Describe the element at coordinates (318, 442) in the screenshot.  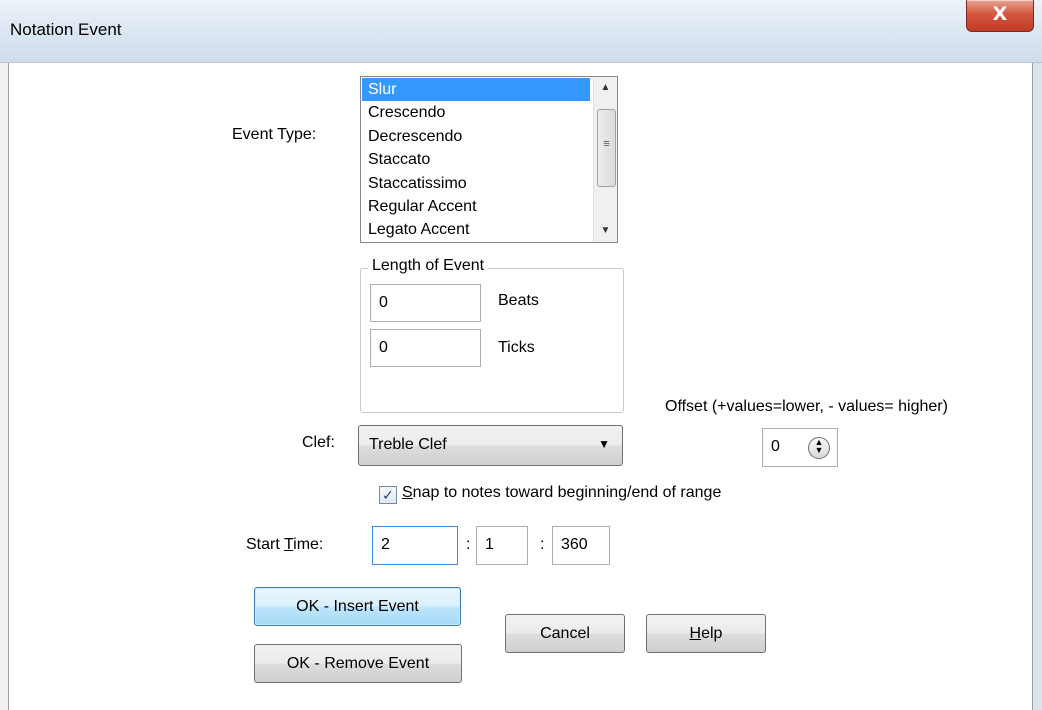
I see `clef-label: Clef:` at that location.